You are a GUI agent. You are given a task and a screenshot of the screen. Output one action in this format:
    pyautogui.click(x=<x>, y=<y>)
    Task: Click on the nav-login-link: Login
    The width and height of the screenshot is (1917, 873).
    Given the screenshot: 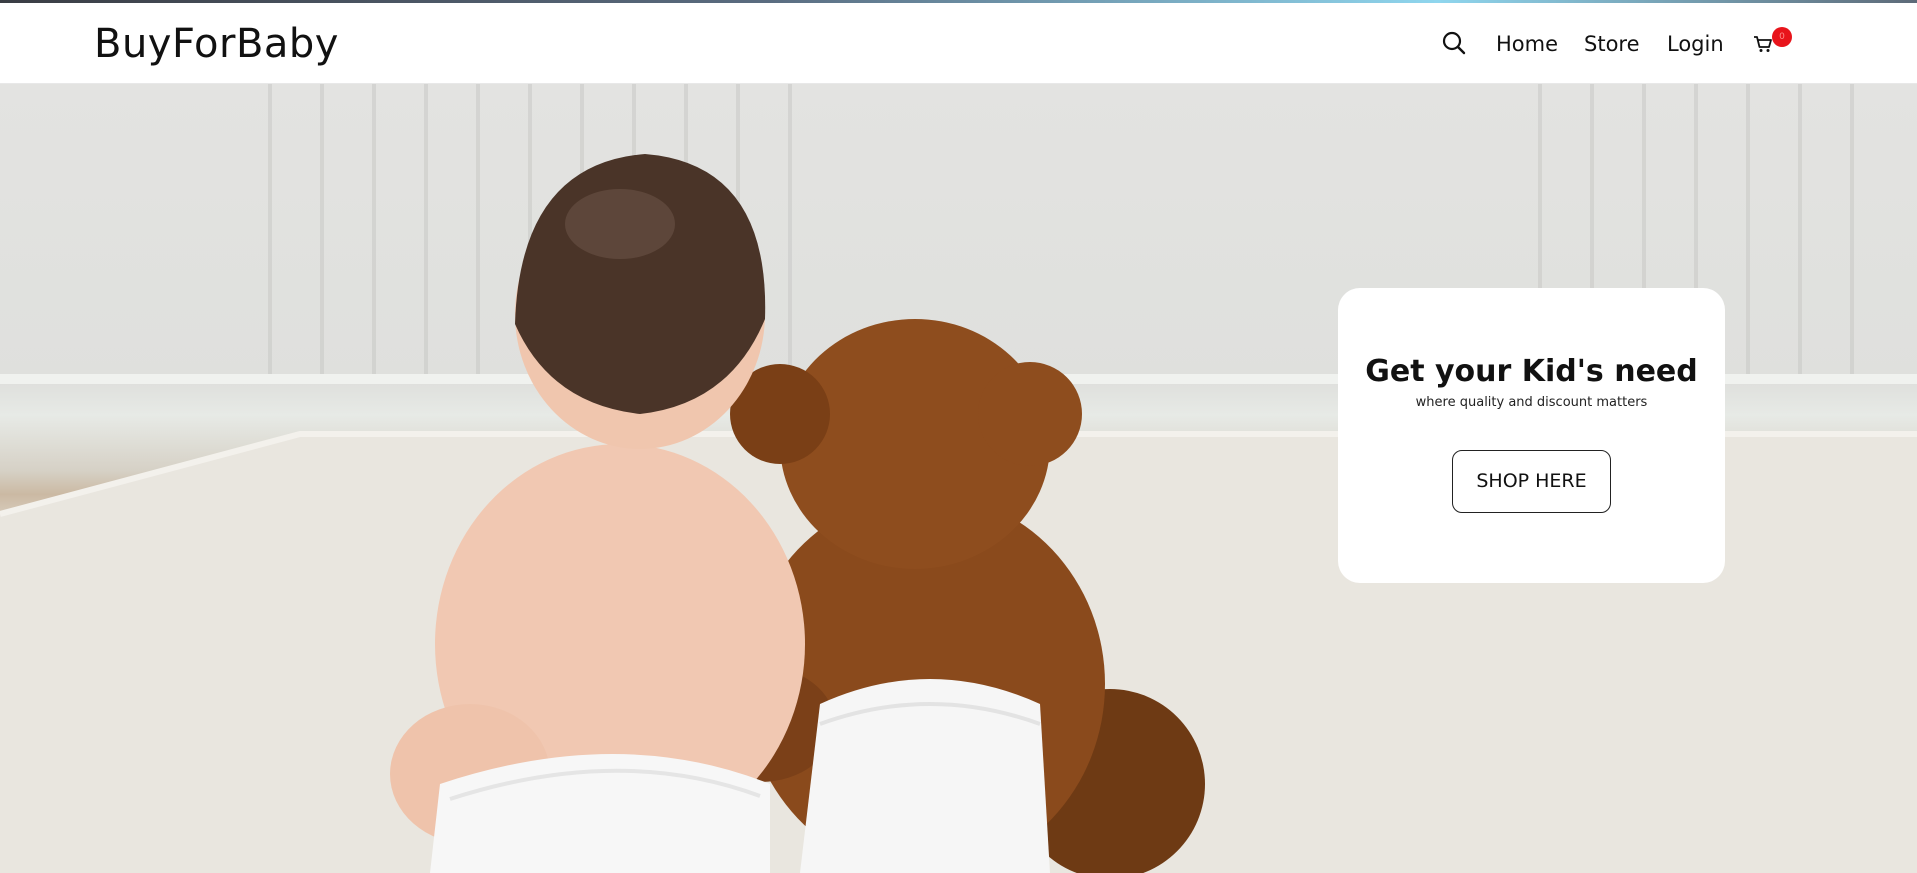 What is the action you would take?
    pyautogui.click(x=1695, y=44)
    